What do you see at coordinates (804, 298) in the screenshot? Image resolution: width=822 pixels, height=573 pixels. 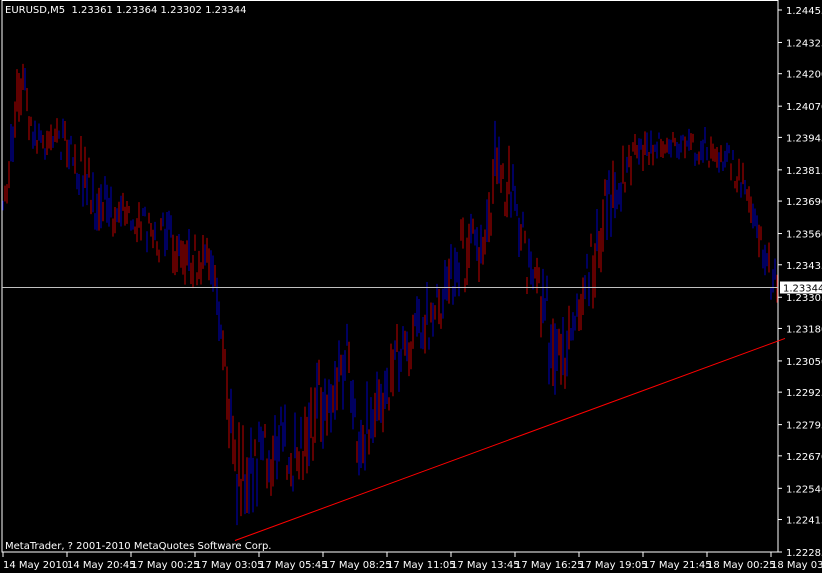 I see `y-tick-label: 1.23305` at bounding box center [804, 298].